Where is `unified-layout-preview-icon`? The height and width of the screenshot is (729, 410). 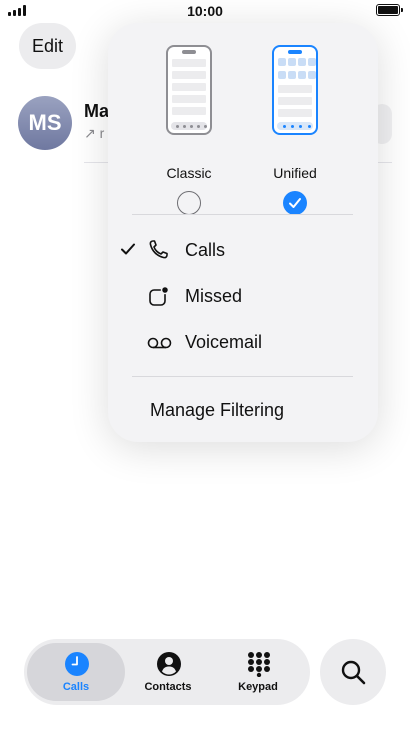 unified-layout-preview-icon is located at coordinates (295, 90).